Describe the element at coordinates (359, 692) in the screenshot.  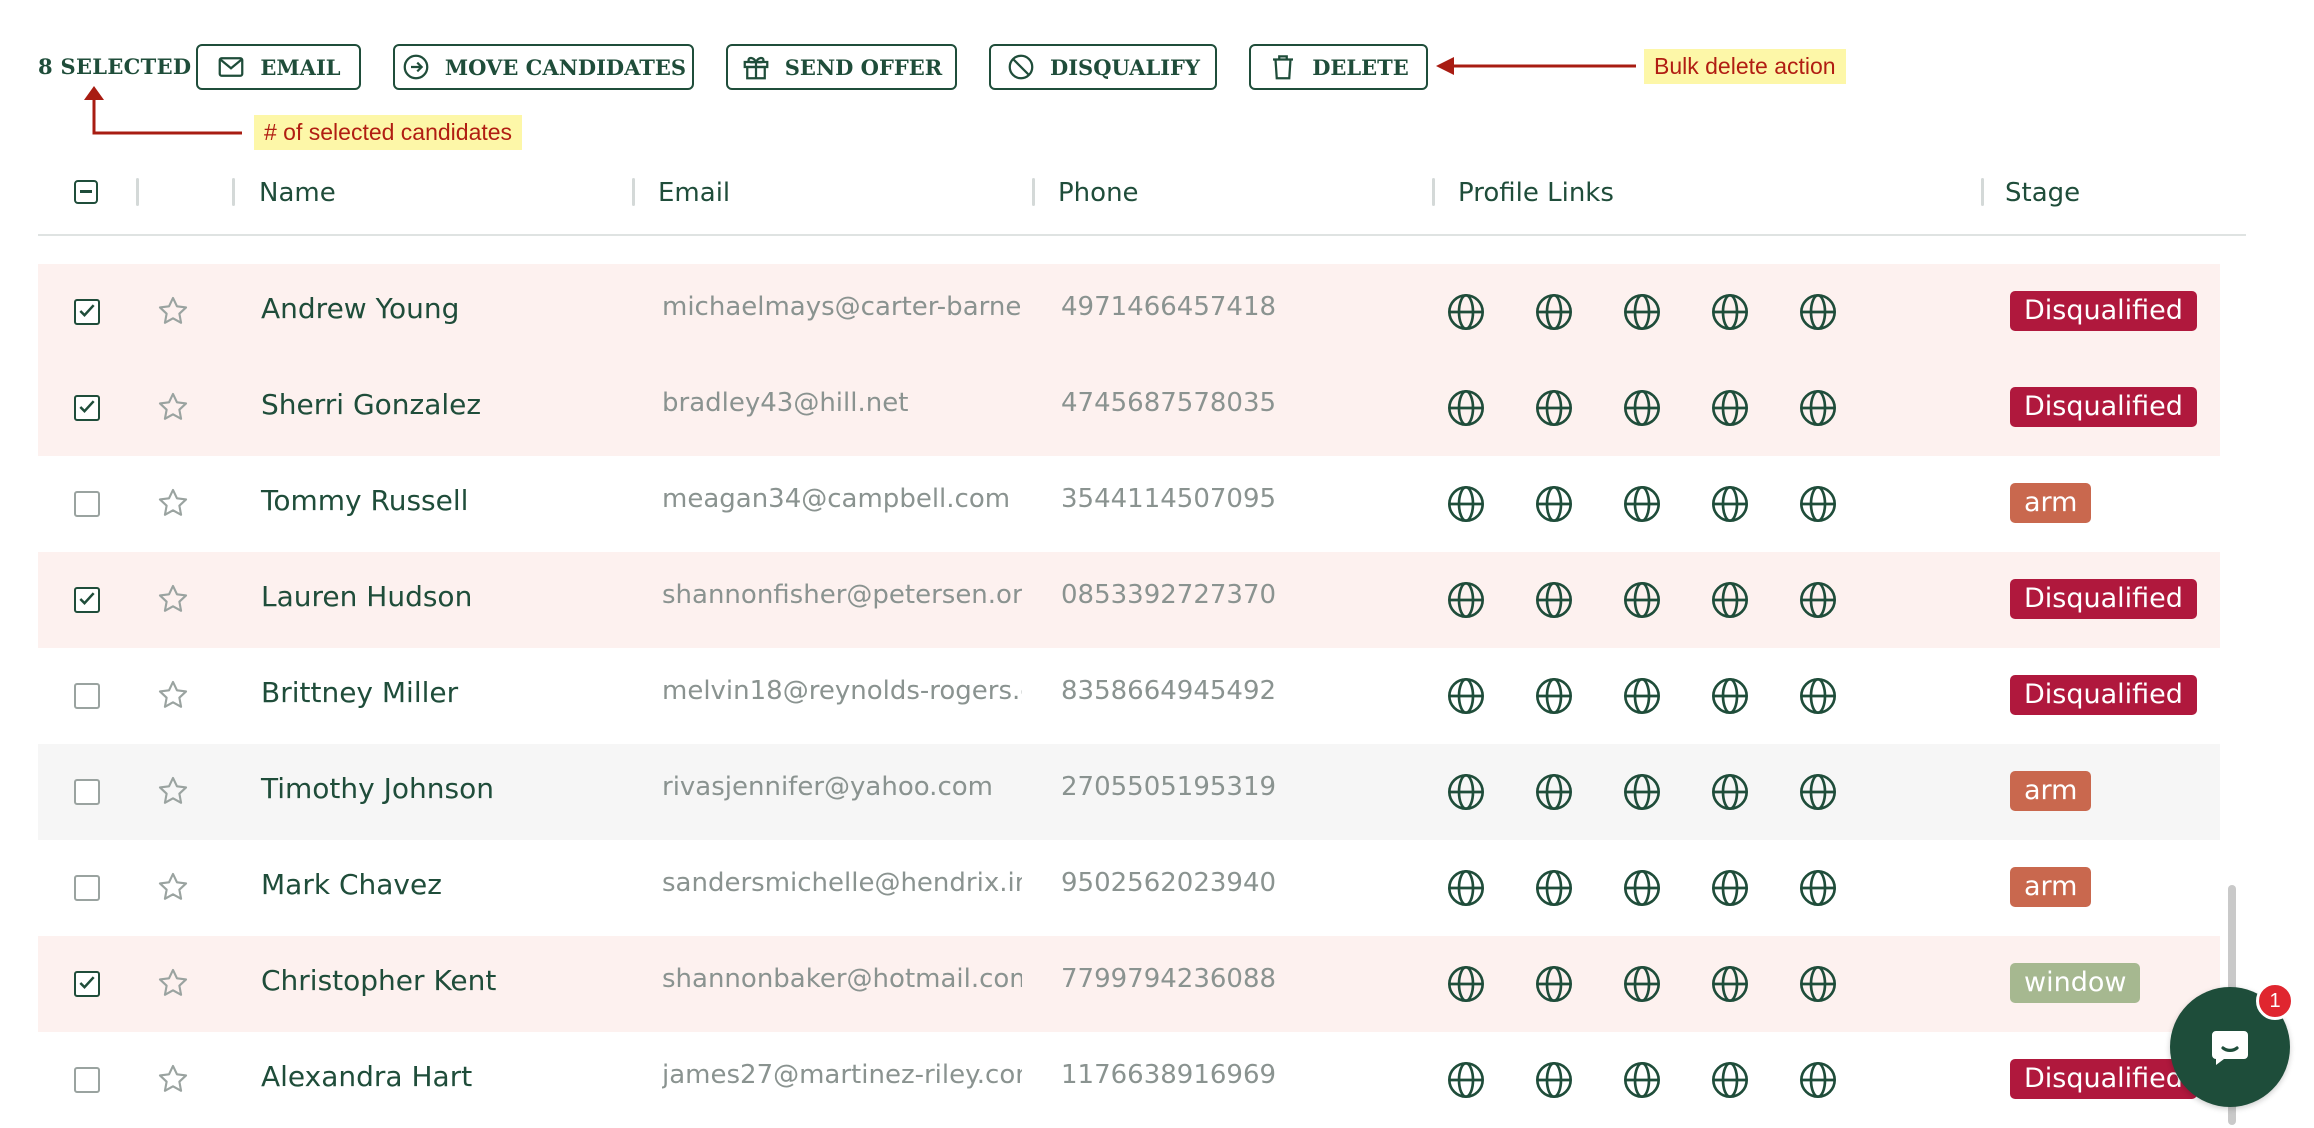
I see `candidate-name: Brittney Miller` at that location.